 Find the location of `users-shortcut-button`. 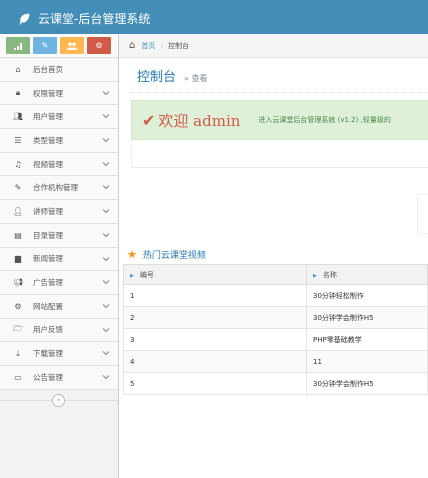

users-shortcut-button is located at coordinates (72, 45).